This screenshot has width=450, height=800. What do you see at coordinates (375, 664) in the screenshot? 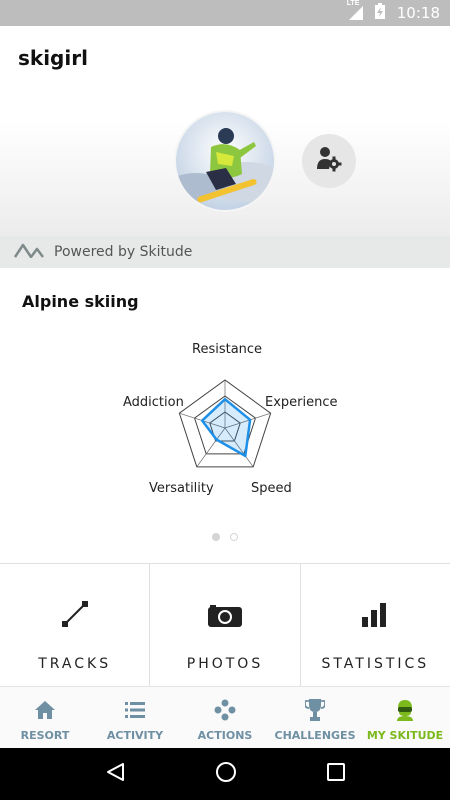
I see `statistics-label: STATISTICS` at bounding box center [375, 664].